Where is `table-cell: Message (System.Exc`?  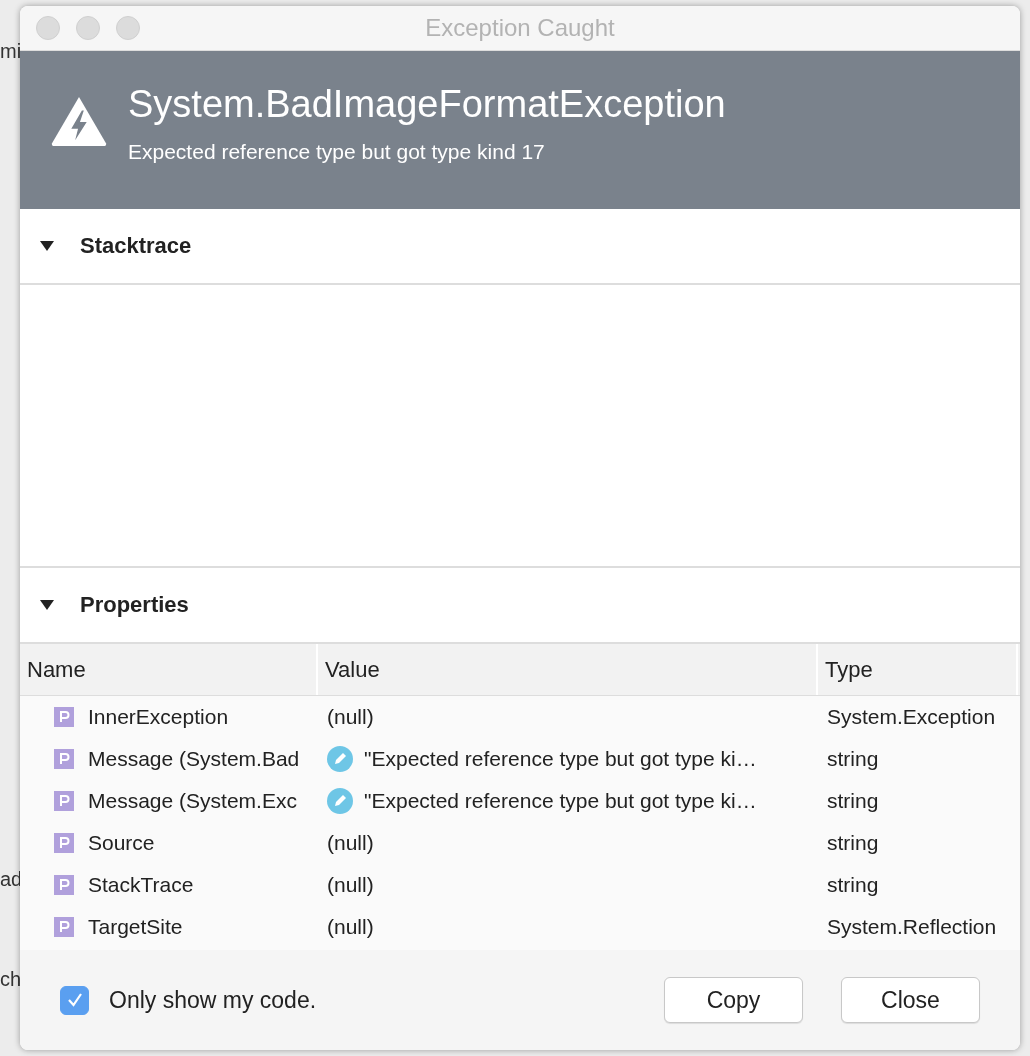 table-cell: Message (System.Exc is located at coordinates (192, 801).